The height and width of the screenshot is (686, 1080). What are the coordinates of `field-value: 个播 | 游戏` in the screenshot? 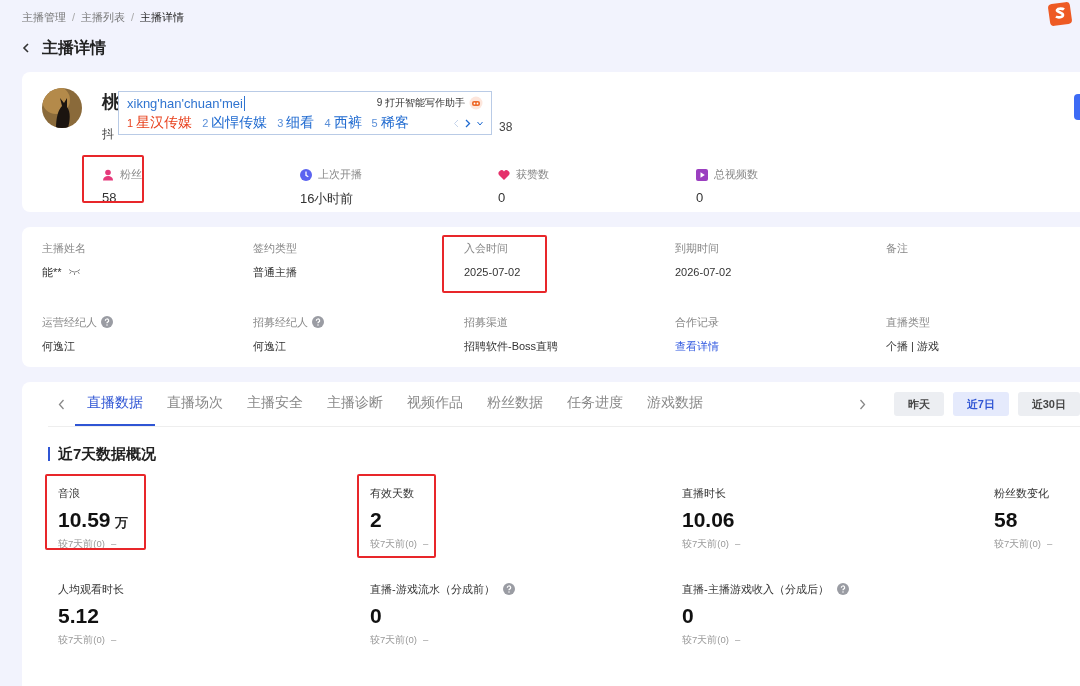 It's located at (912, 346).